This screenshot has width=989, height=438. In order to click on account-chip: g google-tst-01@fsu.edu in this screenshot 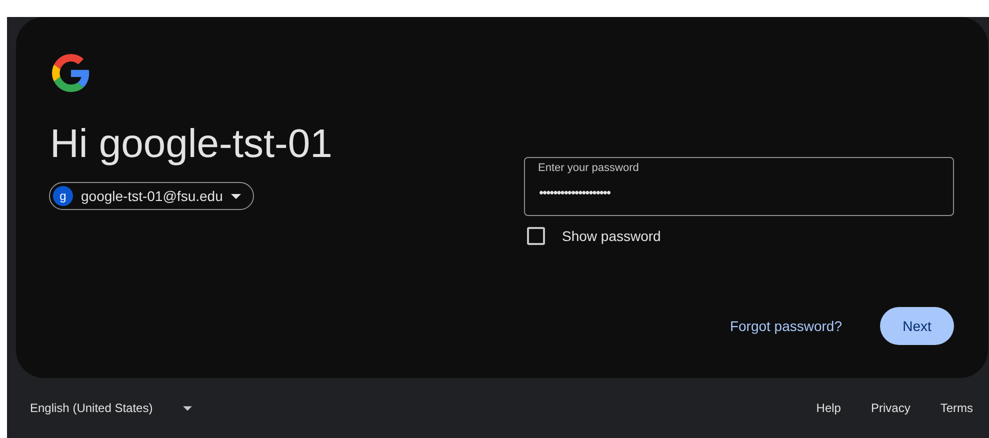, I will do `click(151, 196)`.